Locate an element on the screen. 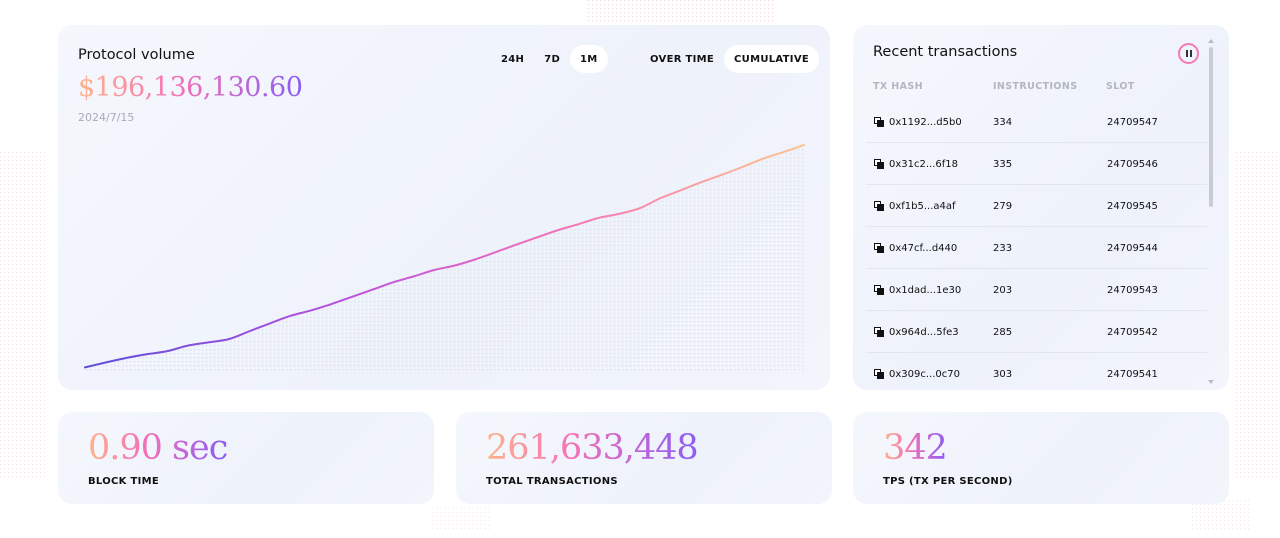 Image resolution: width=1280 pixels, height=538 pixels. tps-value: 342 is located at coordinates (915, 448).